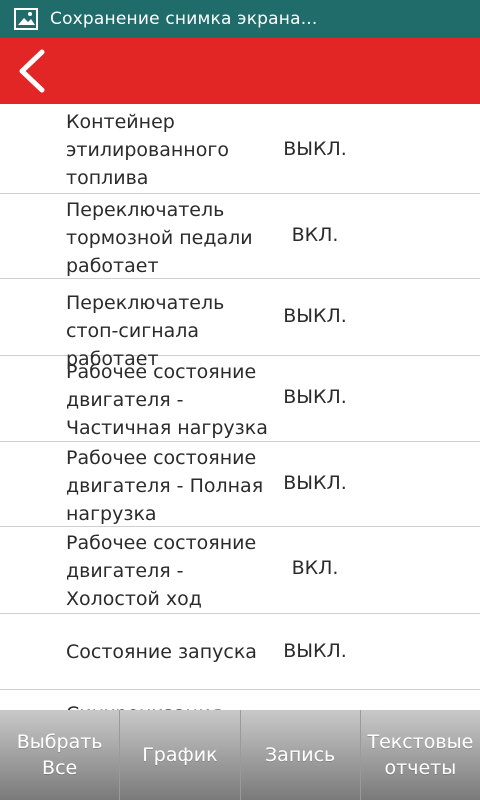  Describe the element at coordinates (159, 238) in the screenshot. I see `row-label: Переключатель тормозной педали работает` at that location.